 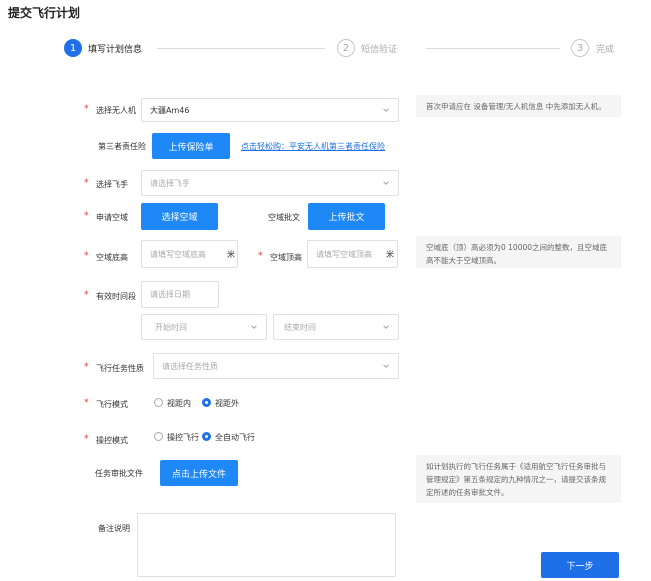 What do you see at coordinates (73, 48) in the screenshot?
I see `step-1-circle: 1` at bounding box center [73, 48].